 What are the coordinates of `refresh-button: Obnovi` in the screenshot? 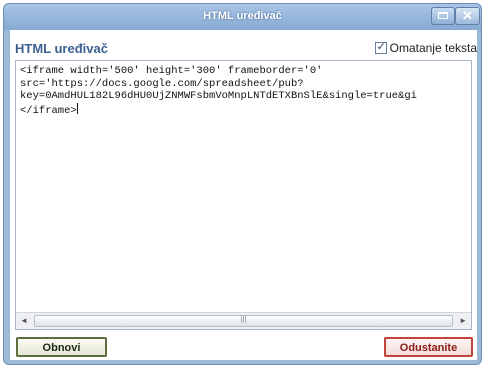 It's located at (61, 347).